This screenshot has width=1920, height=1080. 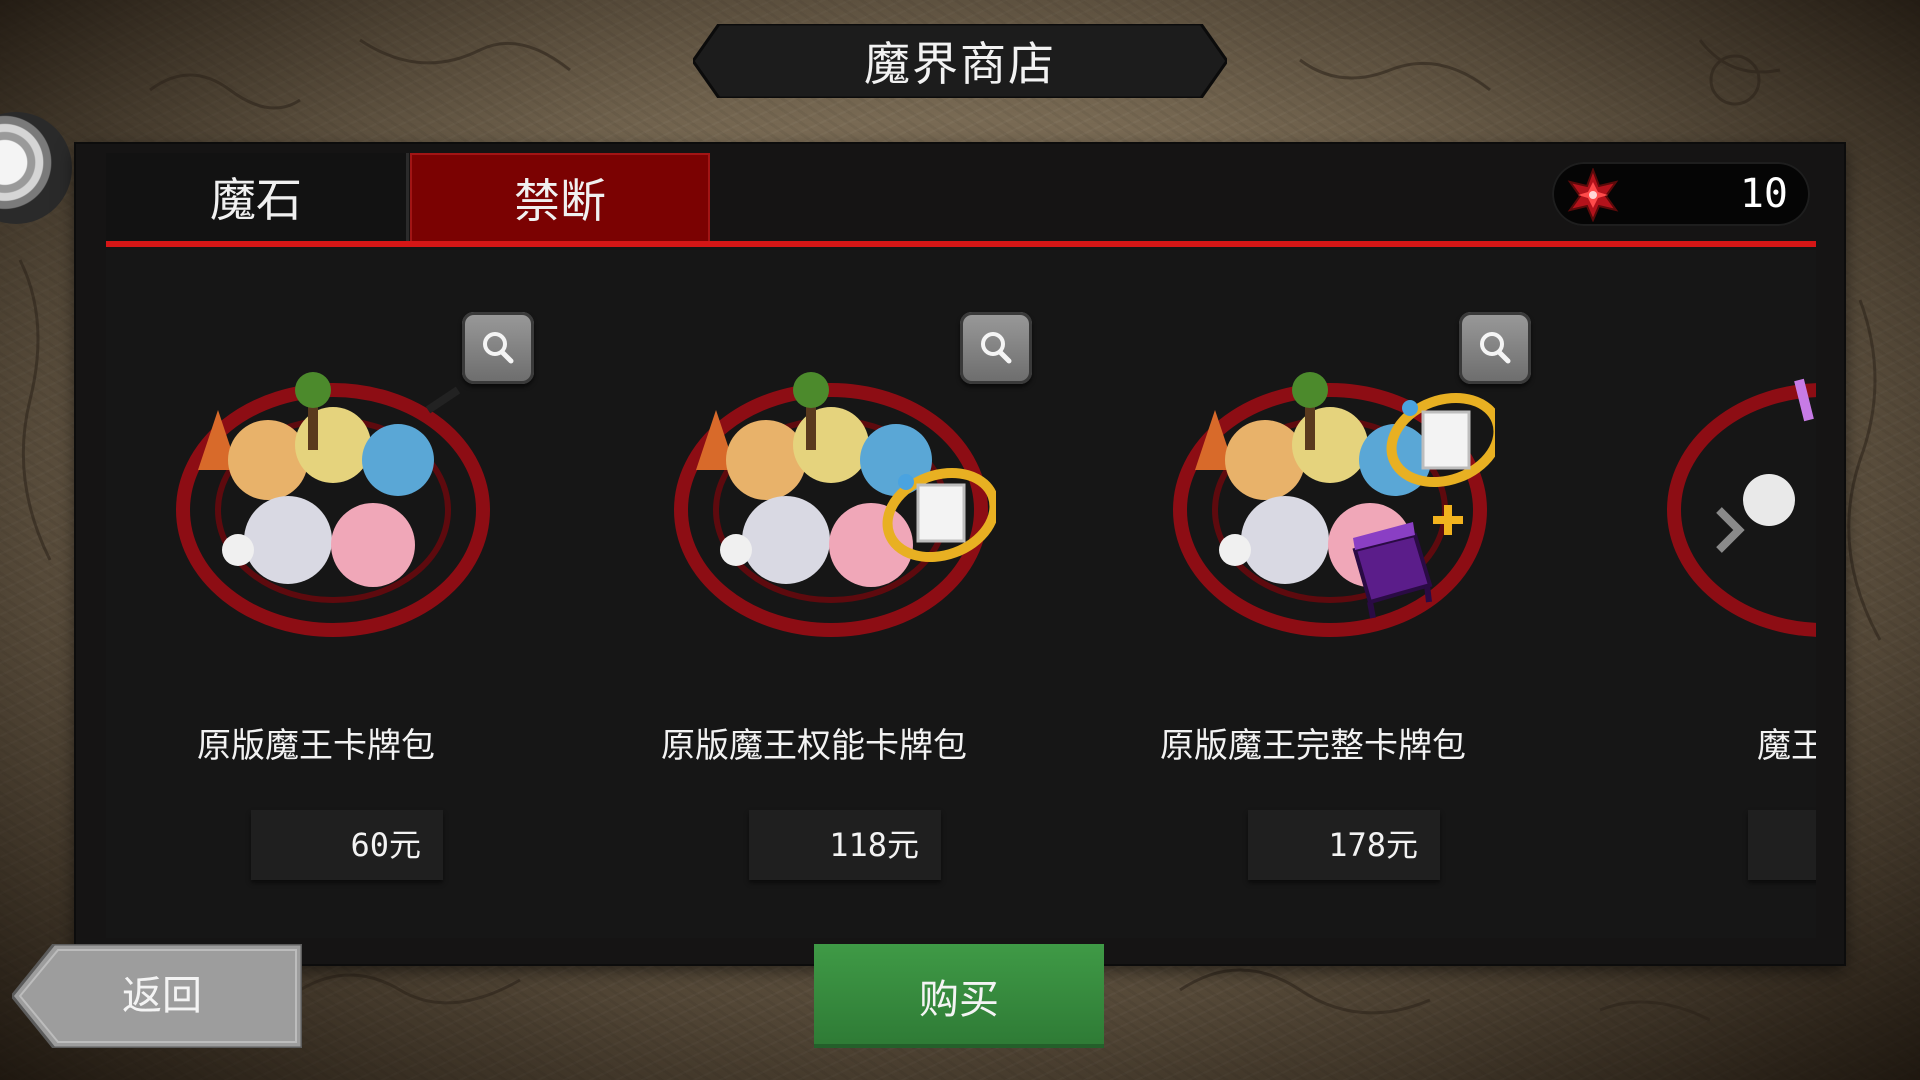 What do you see at coordinates (162, 996) in the screenshot?
I see `back-label: 返回` at bounding box center [162, 996].